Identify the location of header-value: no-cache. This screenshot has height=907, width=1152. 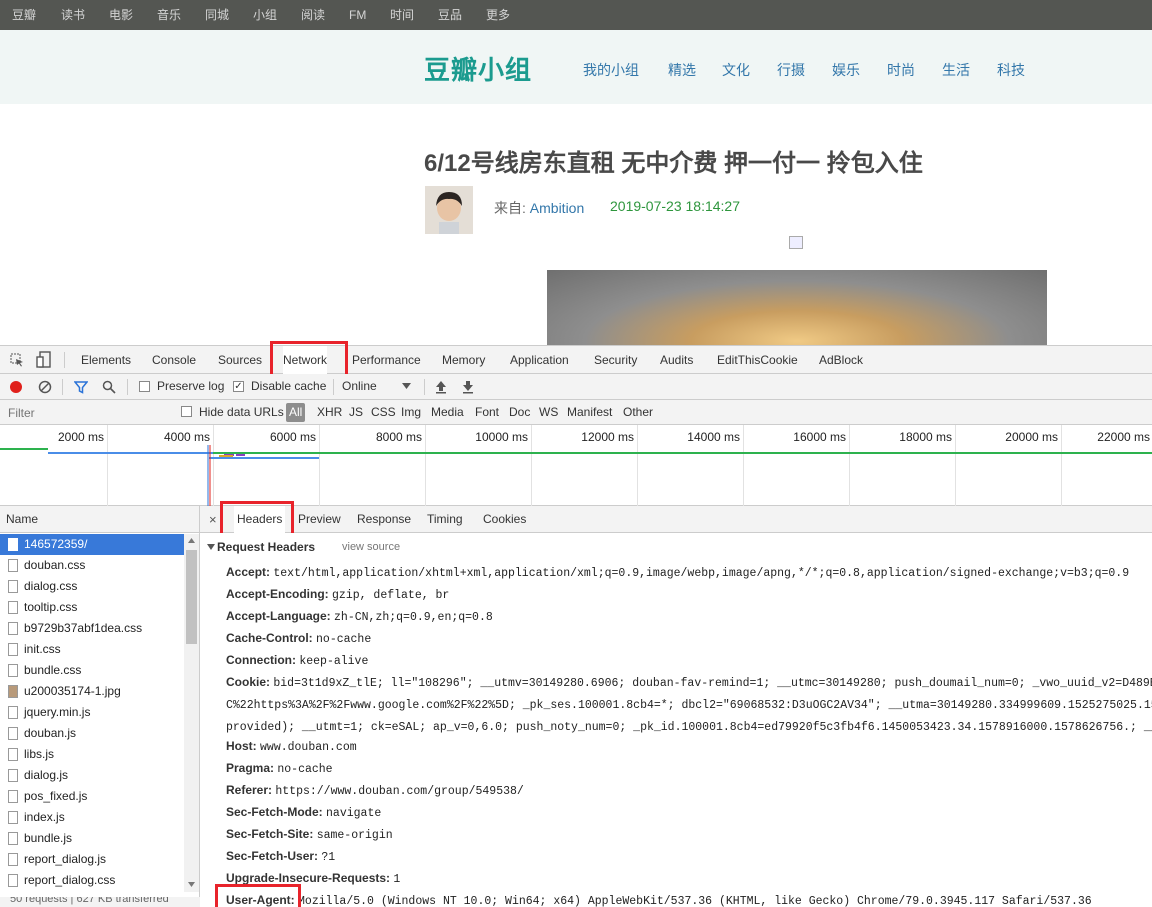
(344, 639).